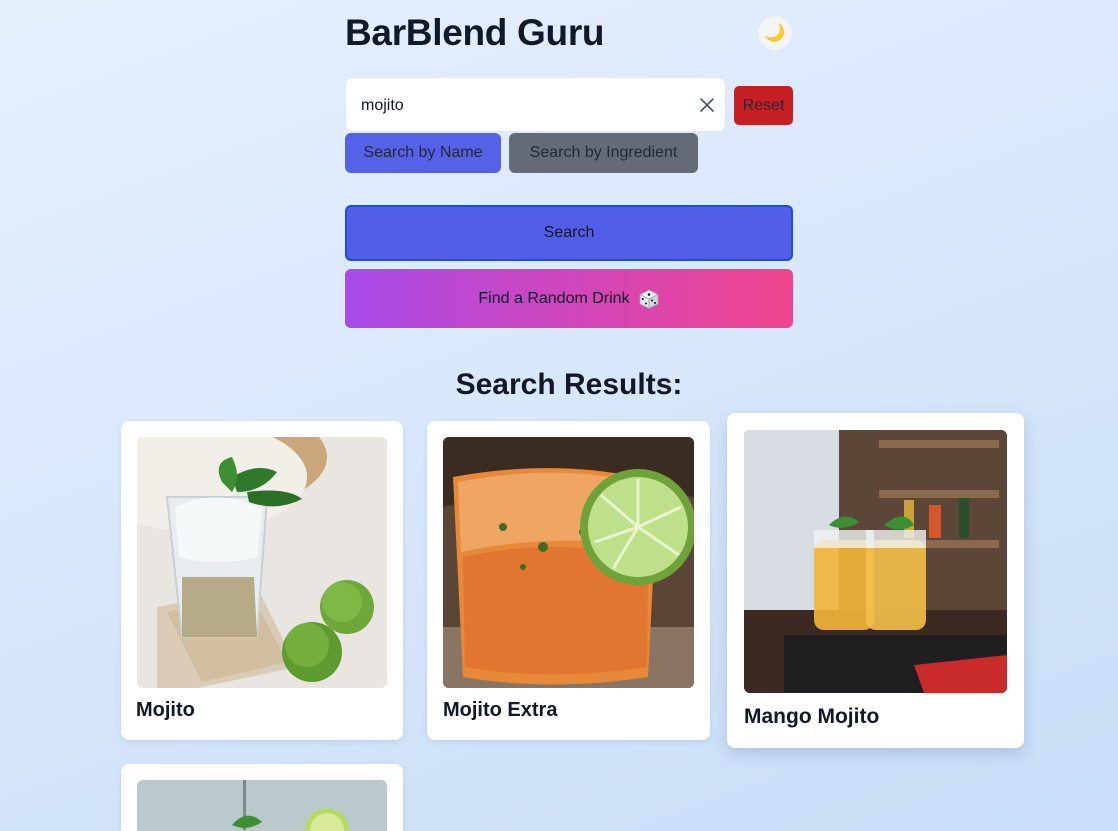 The width and height of the screenshot is (1118, 831). What do you see at coordinates (707, 105) in the screenshot?
I see `clear-icon` at bounding box center [707, 105].